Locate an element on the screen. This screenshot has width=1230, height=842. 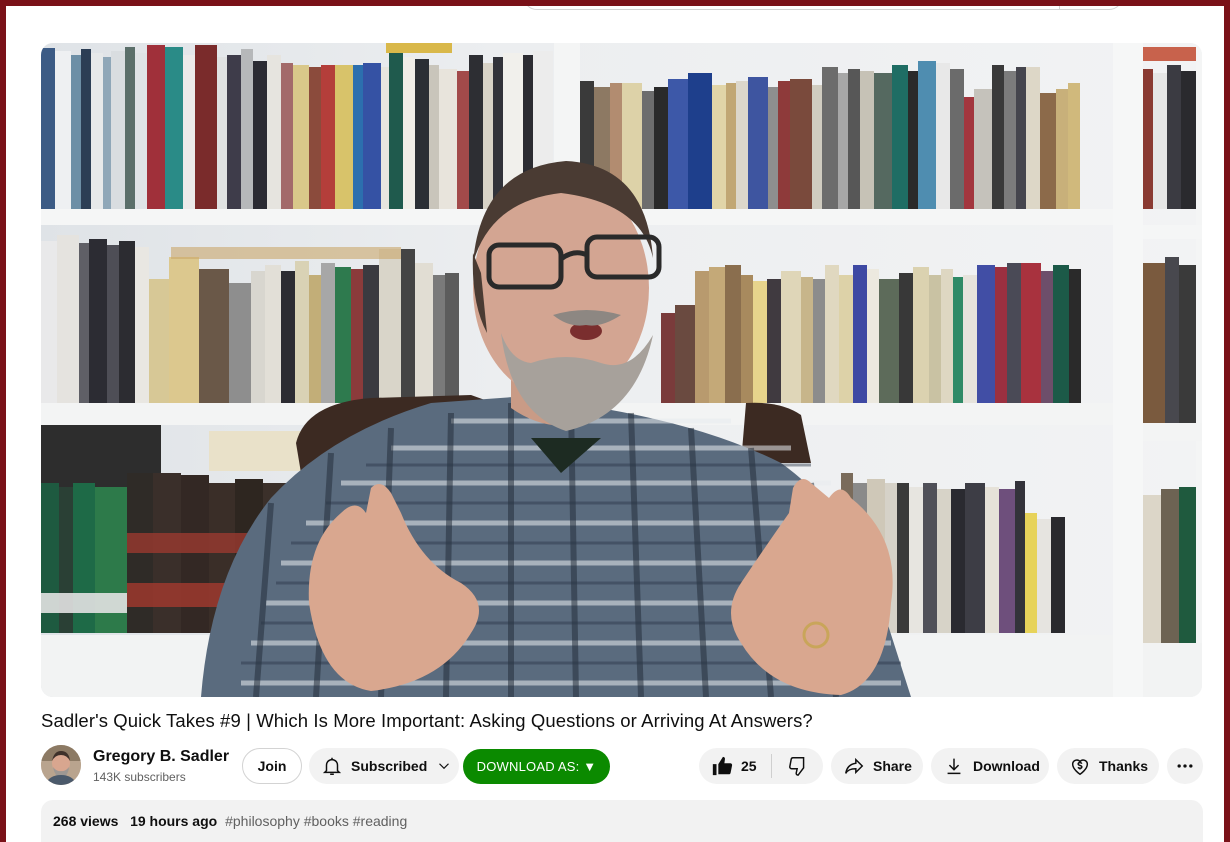
thumbs-up-icon is located at coordinates (722, 766).